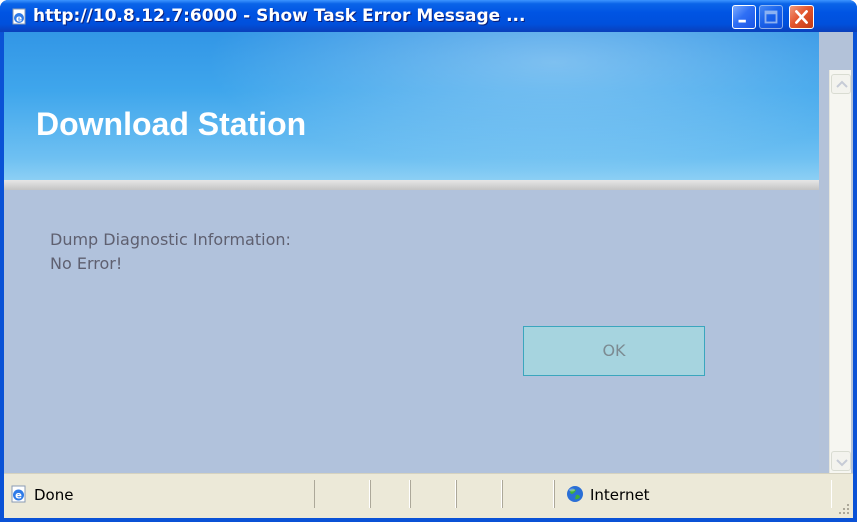 Image resolution: width=857 pixels, height=522 pixels. Describe the element at coordinates (620, 495) in the screenshot. I see `security-zone-text: Internet` at that location.